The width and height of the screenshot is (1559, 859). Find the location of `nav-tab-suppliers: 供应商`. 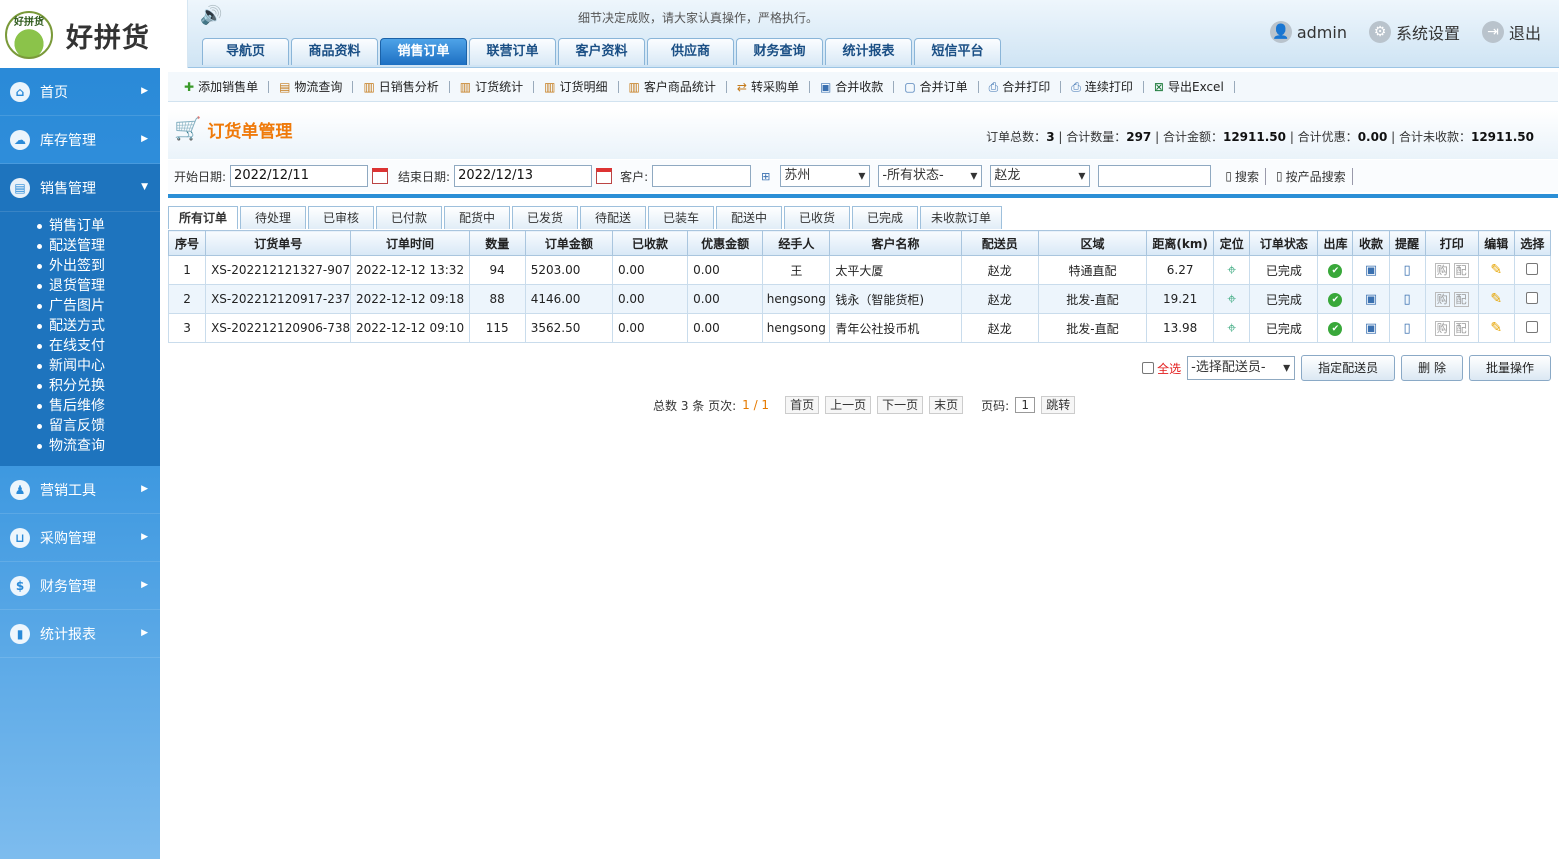

nav-tab-suppliers: 供应商 is located at coordinates (690, 51).